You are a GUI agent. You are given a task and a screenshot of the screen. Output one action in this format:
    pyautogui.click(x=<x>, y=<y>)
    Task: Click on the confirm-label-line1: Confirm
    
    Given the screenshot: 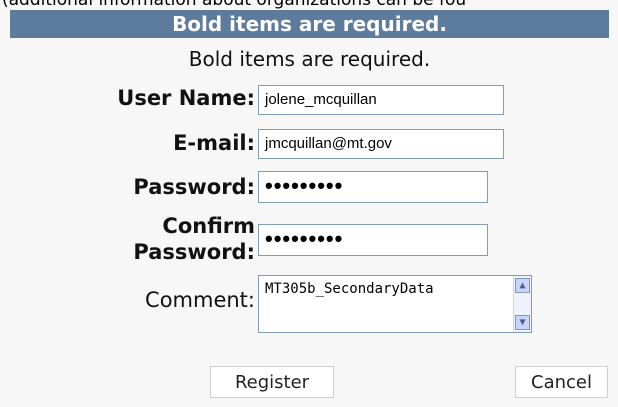 What is the action you would take?
    pyautogui.click(x=208, y=226)
    